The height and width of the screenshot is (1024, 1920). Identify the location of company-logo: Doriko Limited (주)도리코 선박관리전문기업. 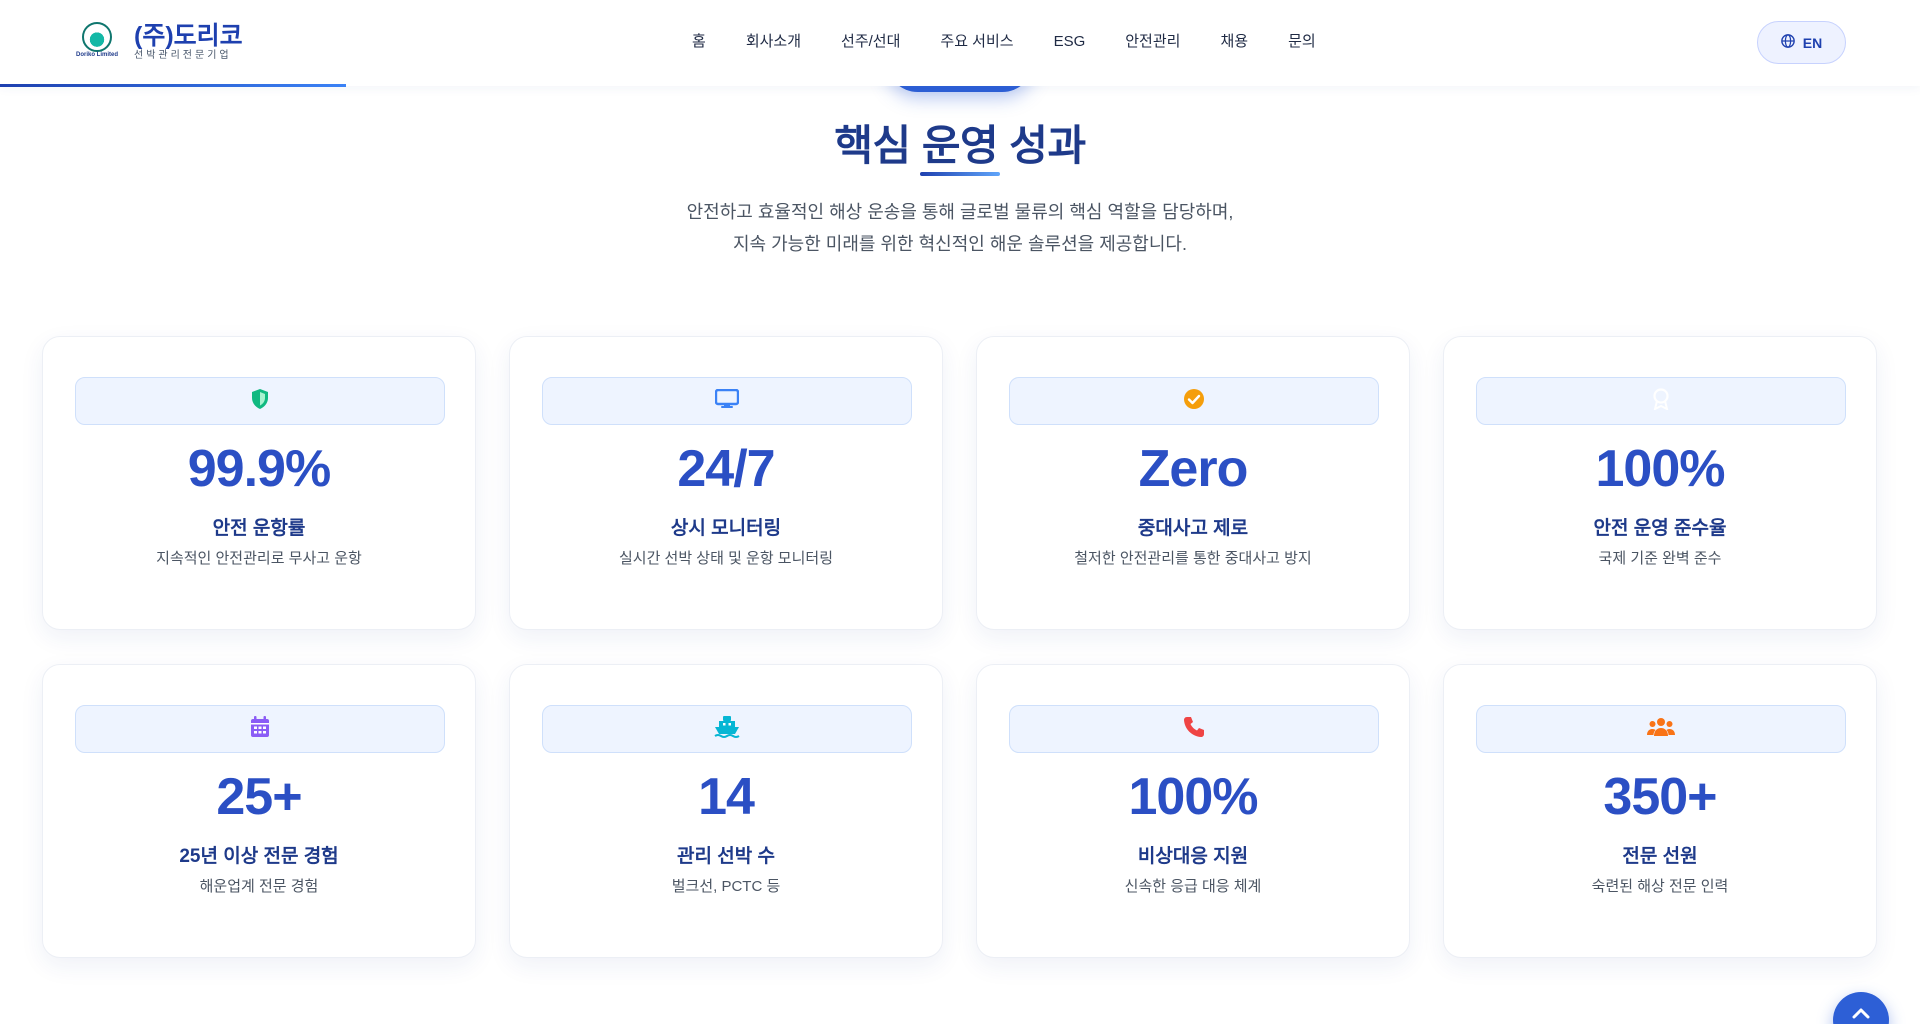
(157, 42).